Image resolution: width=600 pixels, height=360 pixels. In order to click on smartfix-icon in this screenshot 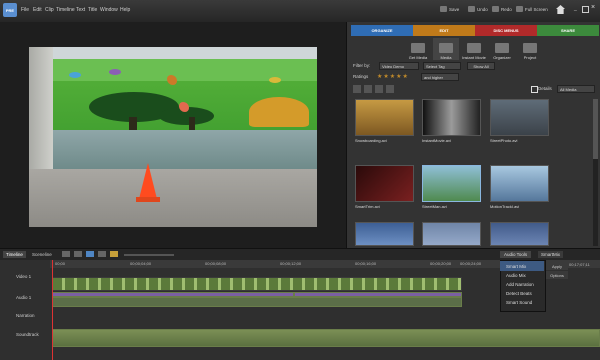, I will do `click(90, 254)`.